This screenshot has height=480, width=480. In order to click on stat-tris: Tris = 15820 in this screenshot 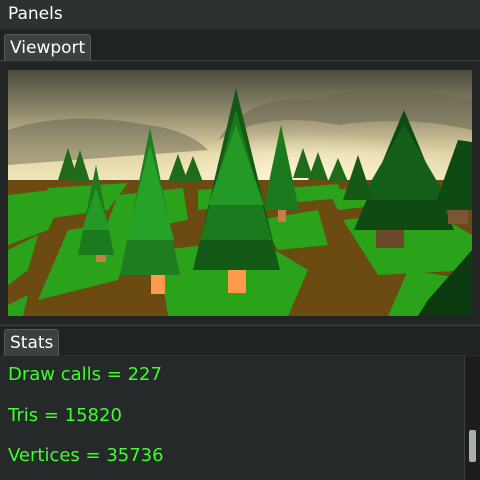, I will do `click(65, 415)`.